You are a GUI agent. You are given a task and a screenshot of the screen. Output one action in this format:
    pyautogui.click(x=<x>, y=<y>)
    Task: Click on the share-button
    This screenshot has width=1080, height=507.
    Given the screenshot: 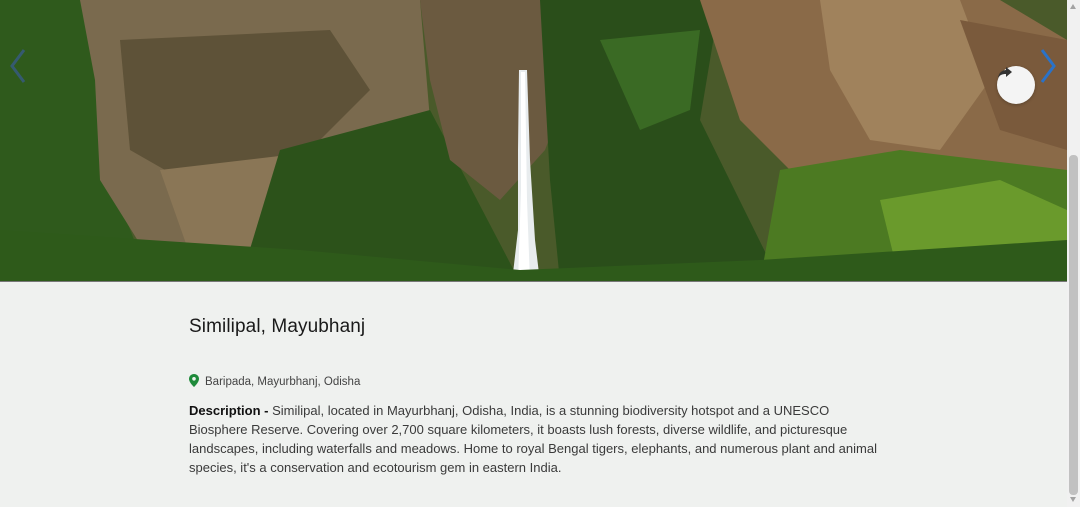 What is the action you would take?
    pyautogui.click(x=1016, y=85)
    